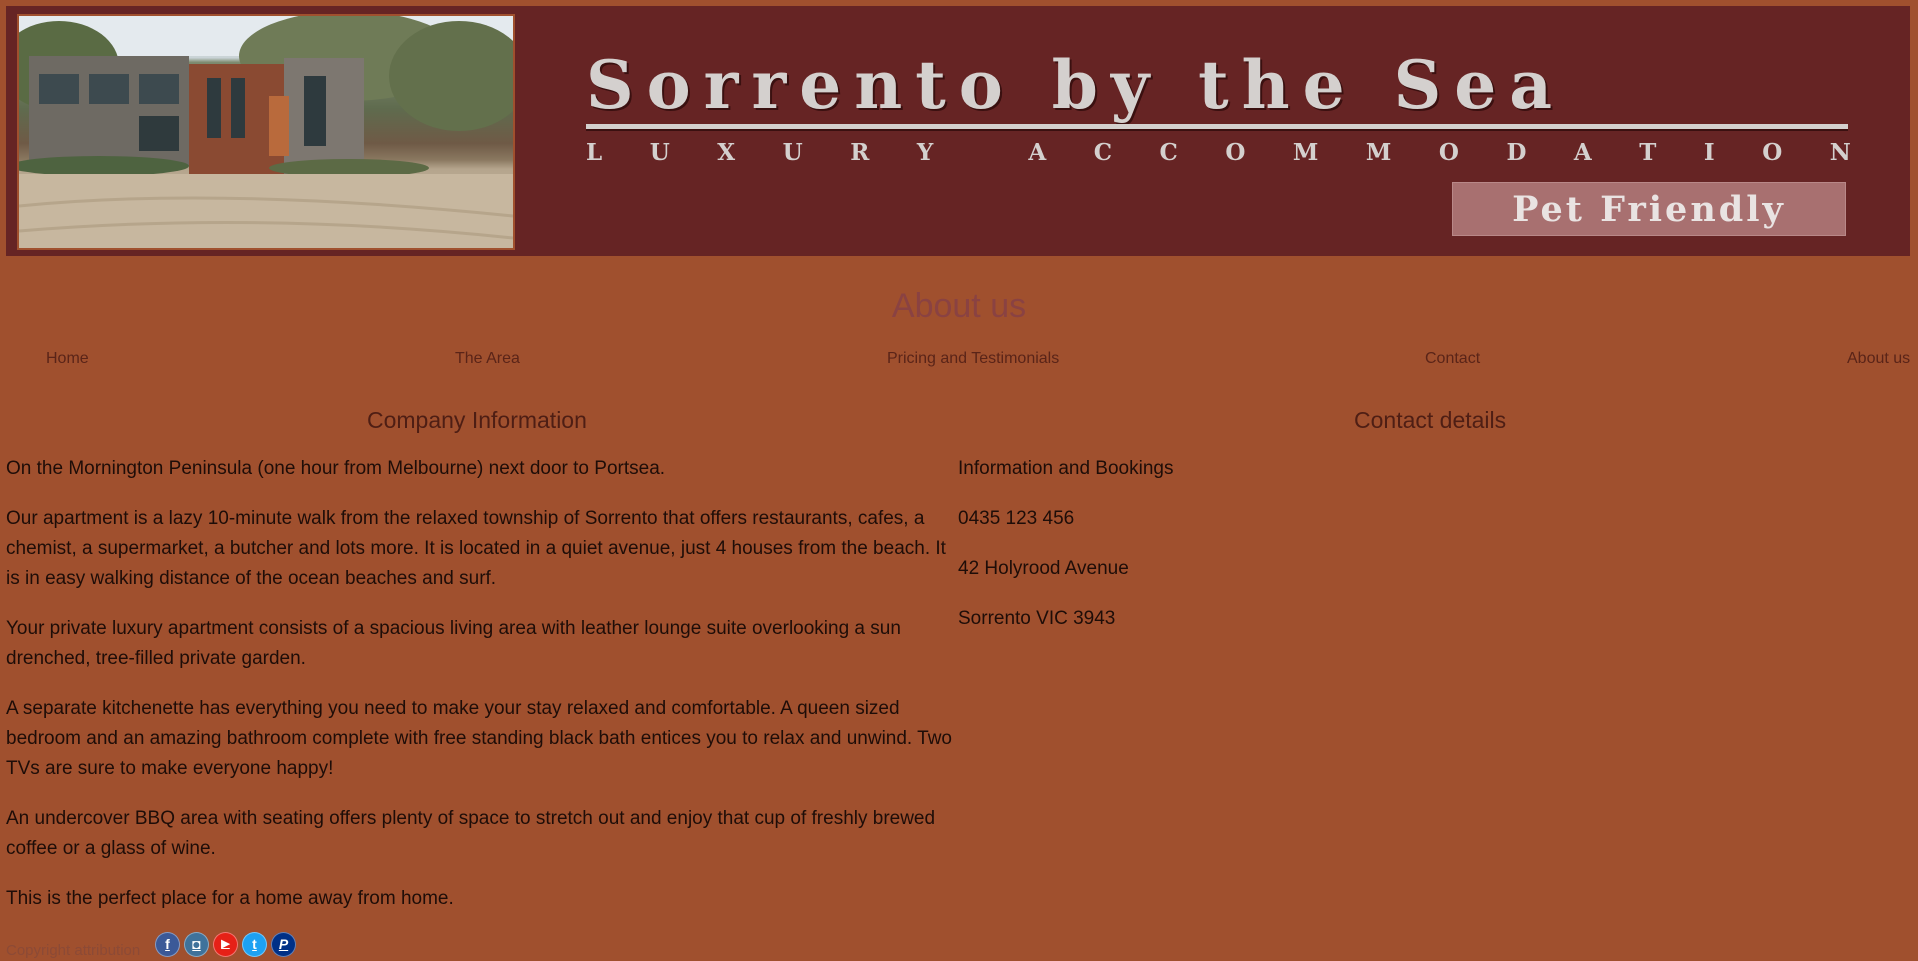 This screenshot has width=1918, height=961. I want to click on nav-home: Home, so click(67, 359).